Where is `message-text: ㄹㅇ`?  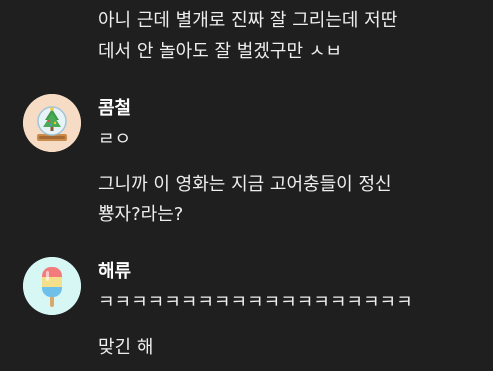
message-text: ㄹㅇ is located at coordinates (115, 139).